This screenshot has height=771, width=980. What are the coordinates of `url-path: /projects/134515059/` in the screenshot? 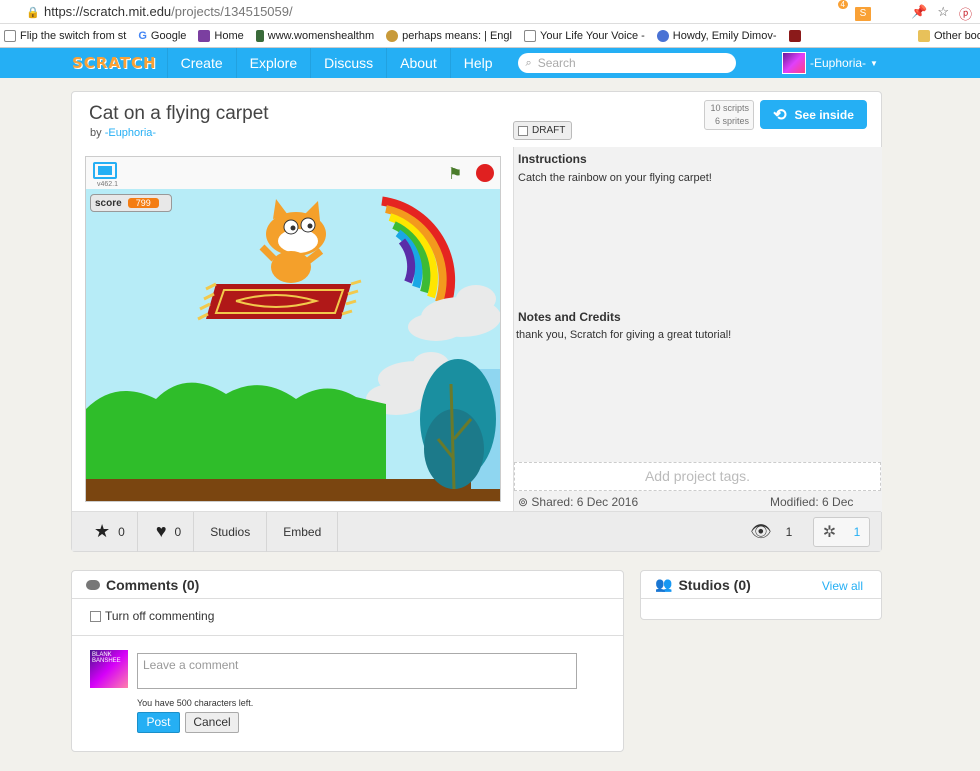 It's located at (232, 11).